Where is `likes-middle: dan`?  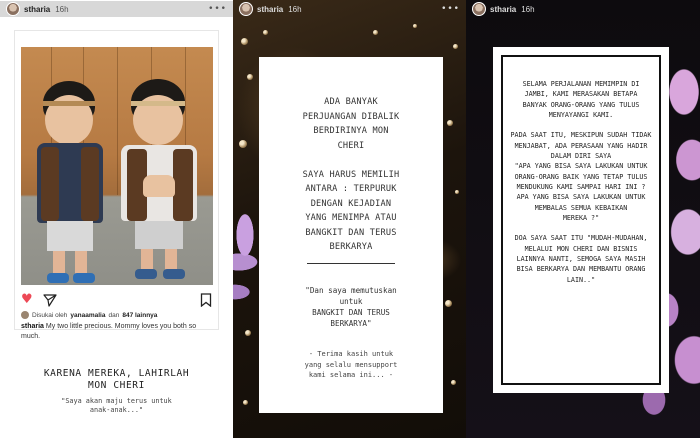 likes-middle: dan is located at coordinates (114, 315).